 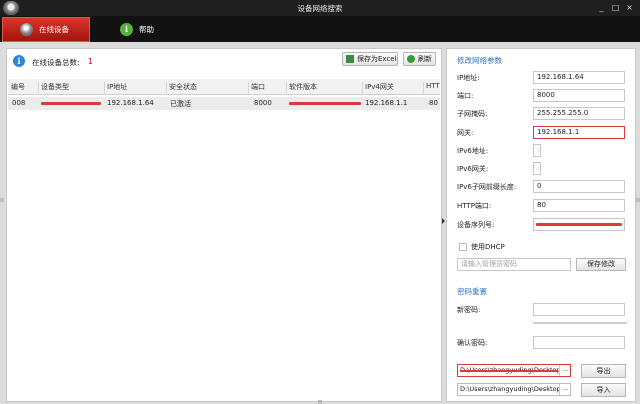 I want to click on save-as-excel-button: 保存为Excel, so click(x=370, y=59).